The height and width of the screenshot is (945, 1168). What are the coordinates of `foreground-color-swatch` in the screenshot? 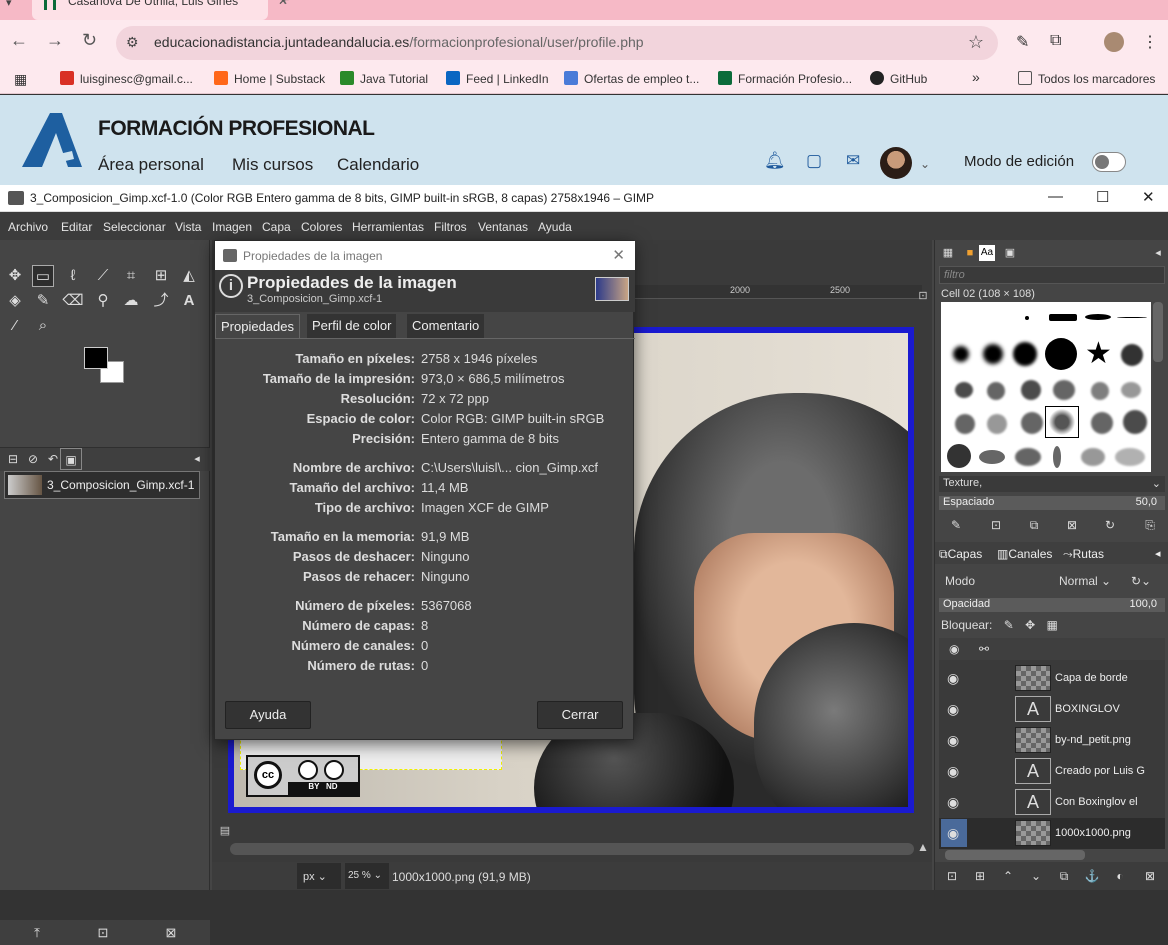 It's located at (96, 358).